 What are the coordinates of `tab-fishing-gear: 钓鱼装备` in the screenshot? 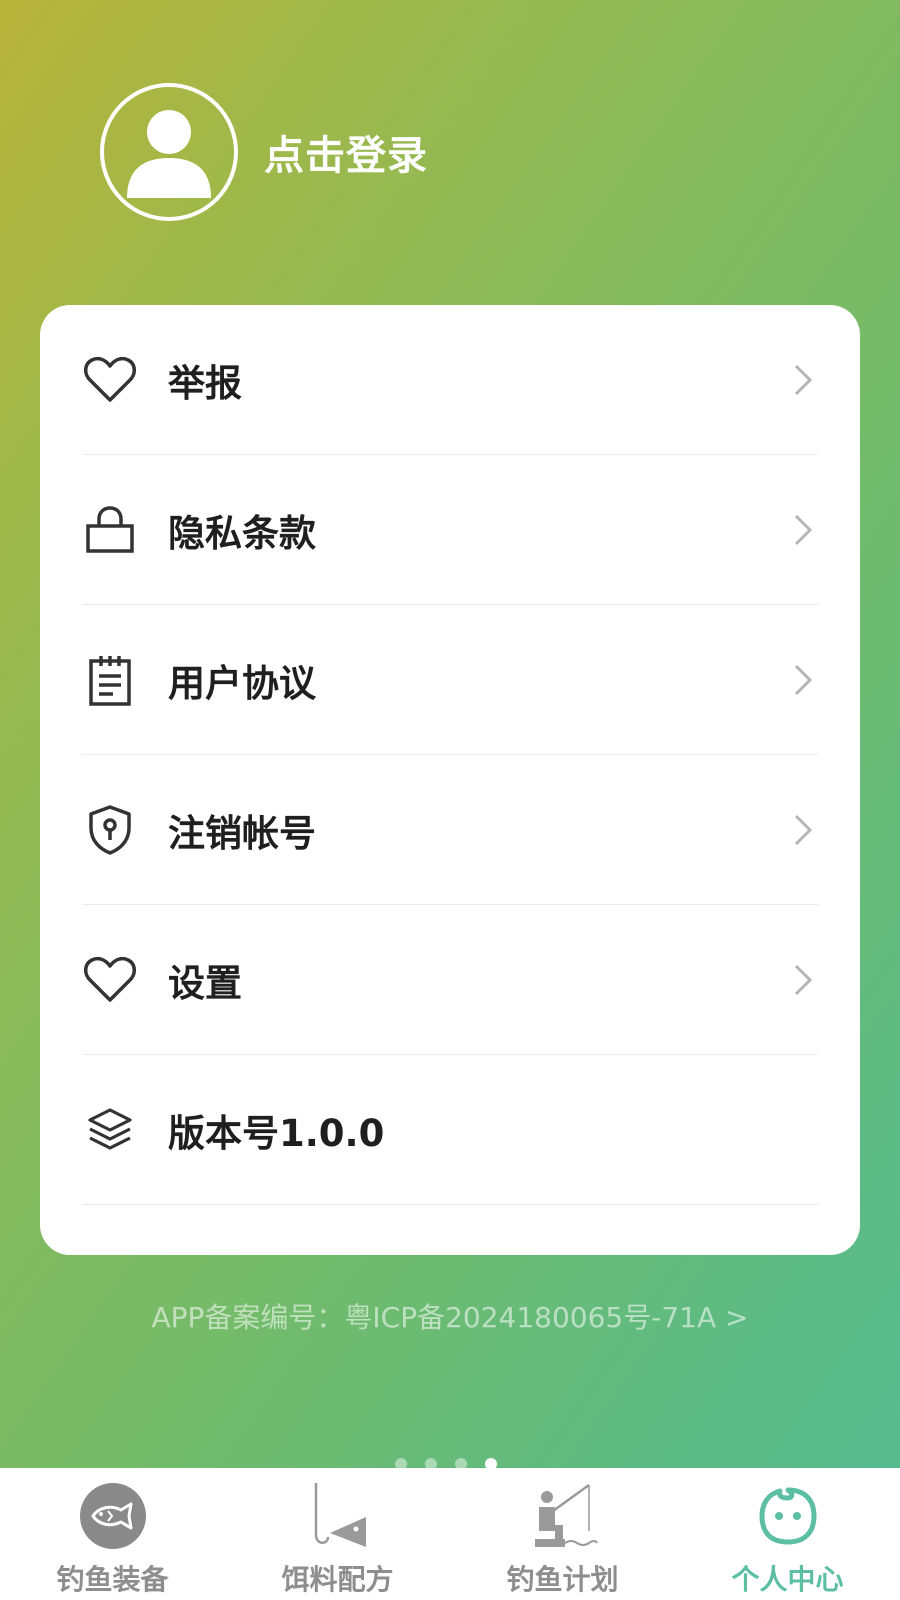 It's located at (112, 1534).